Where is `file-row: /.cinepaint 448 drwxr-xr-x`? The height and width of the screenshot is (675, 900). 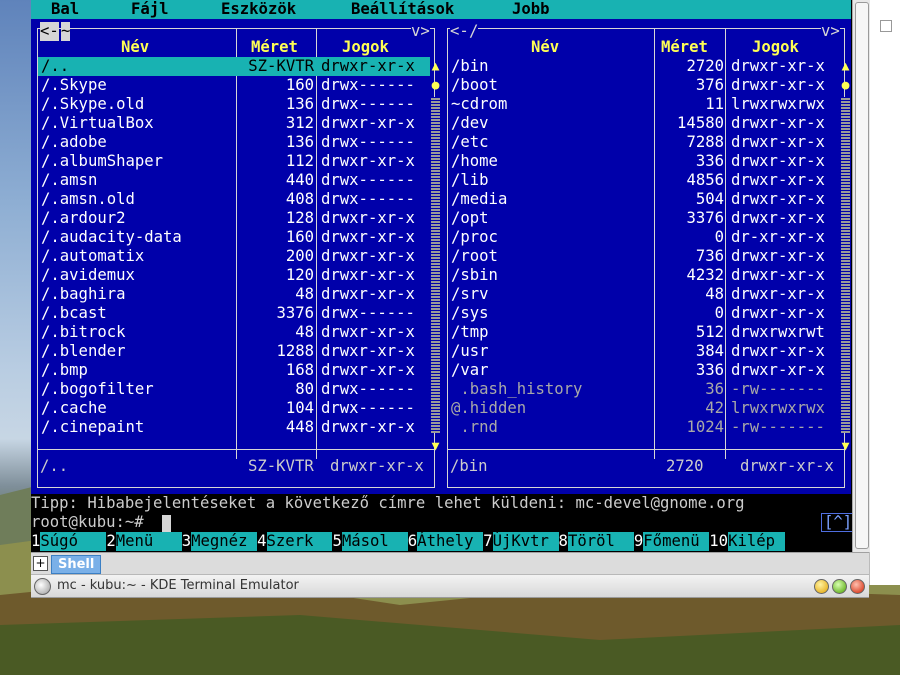
file-row: /.cinepaint 448 drwxr-xr-x is located at coordinates (234, 427).